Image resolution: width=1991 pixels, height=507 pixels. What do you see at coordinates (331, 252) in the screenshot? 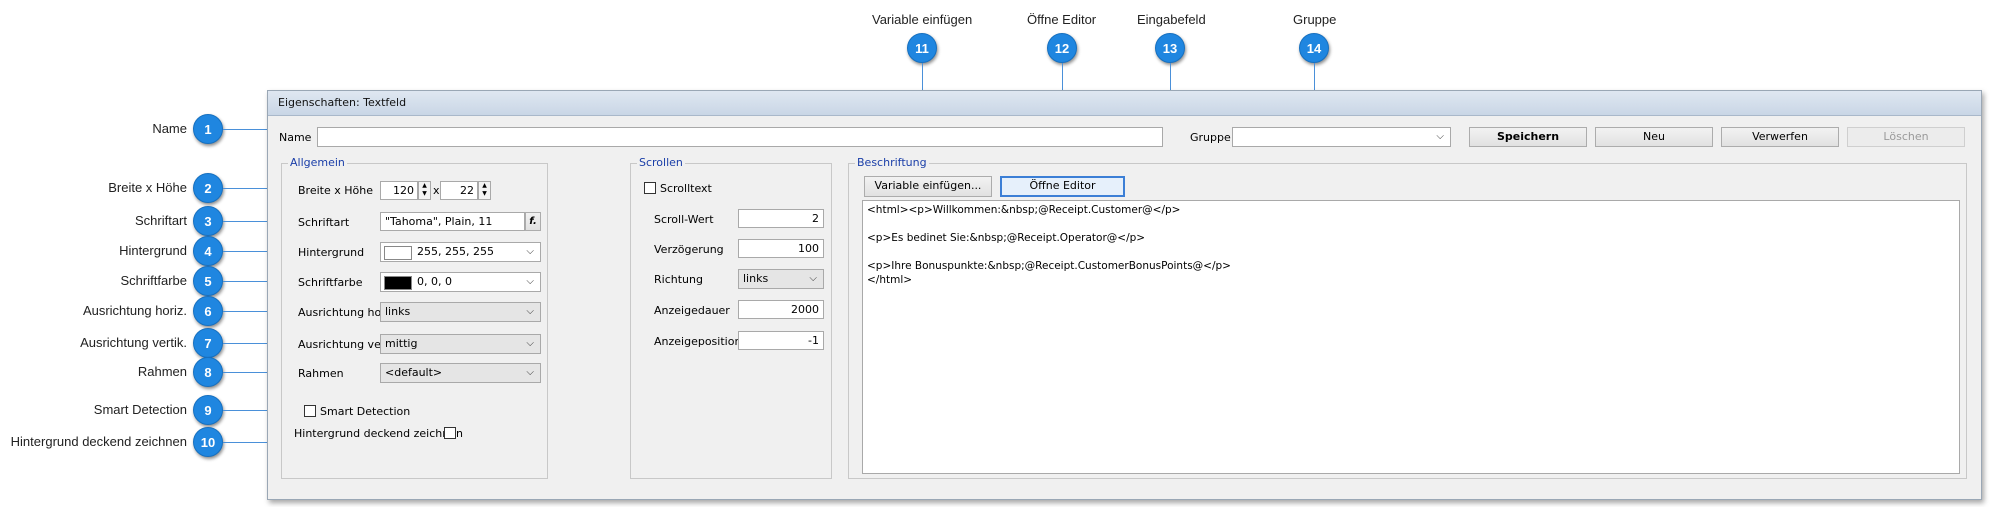
I see `background-label: Hintergrund` at bounding box center [331, 252].